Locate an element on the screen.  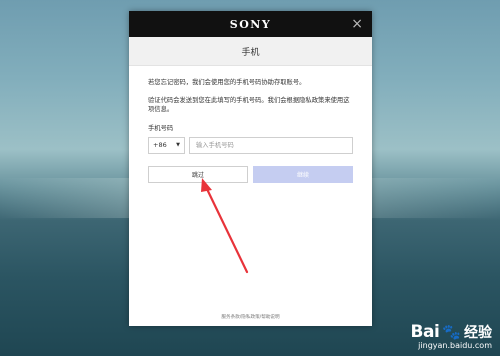
verification-text: 验证代码会发送到您在此填写的手机号码。我们会根据隐私政策来使用这项信息。 is located at coordinates (249, 105).